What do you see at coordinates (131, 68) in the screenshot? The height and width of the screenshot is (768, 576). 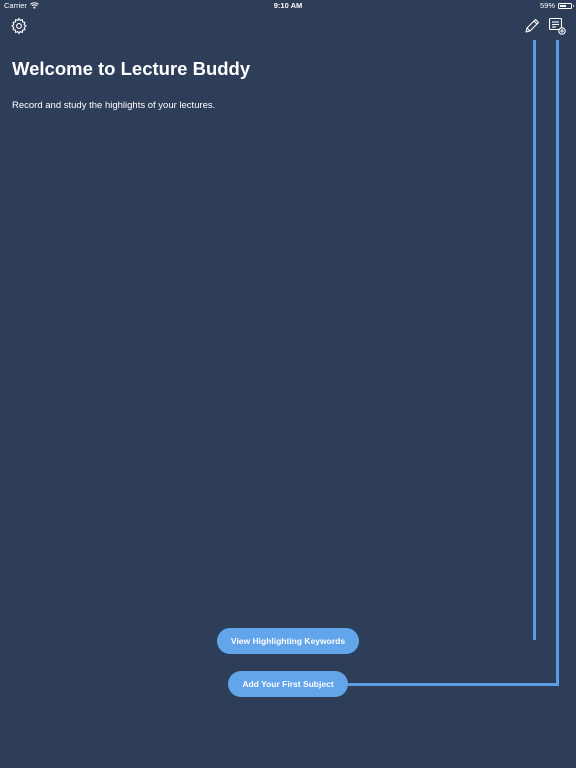 I see `page-title: Welcome to Lecture Buddy` at bounding box center [131, 68].